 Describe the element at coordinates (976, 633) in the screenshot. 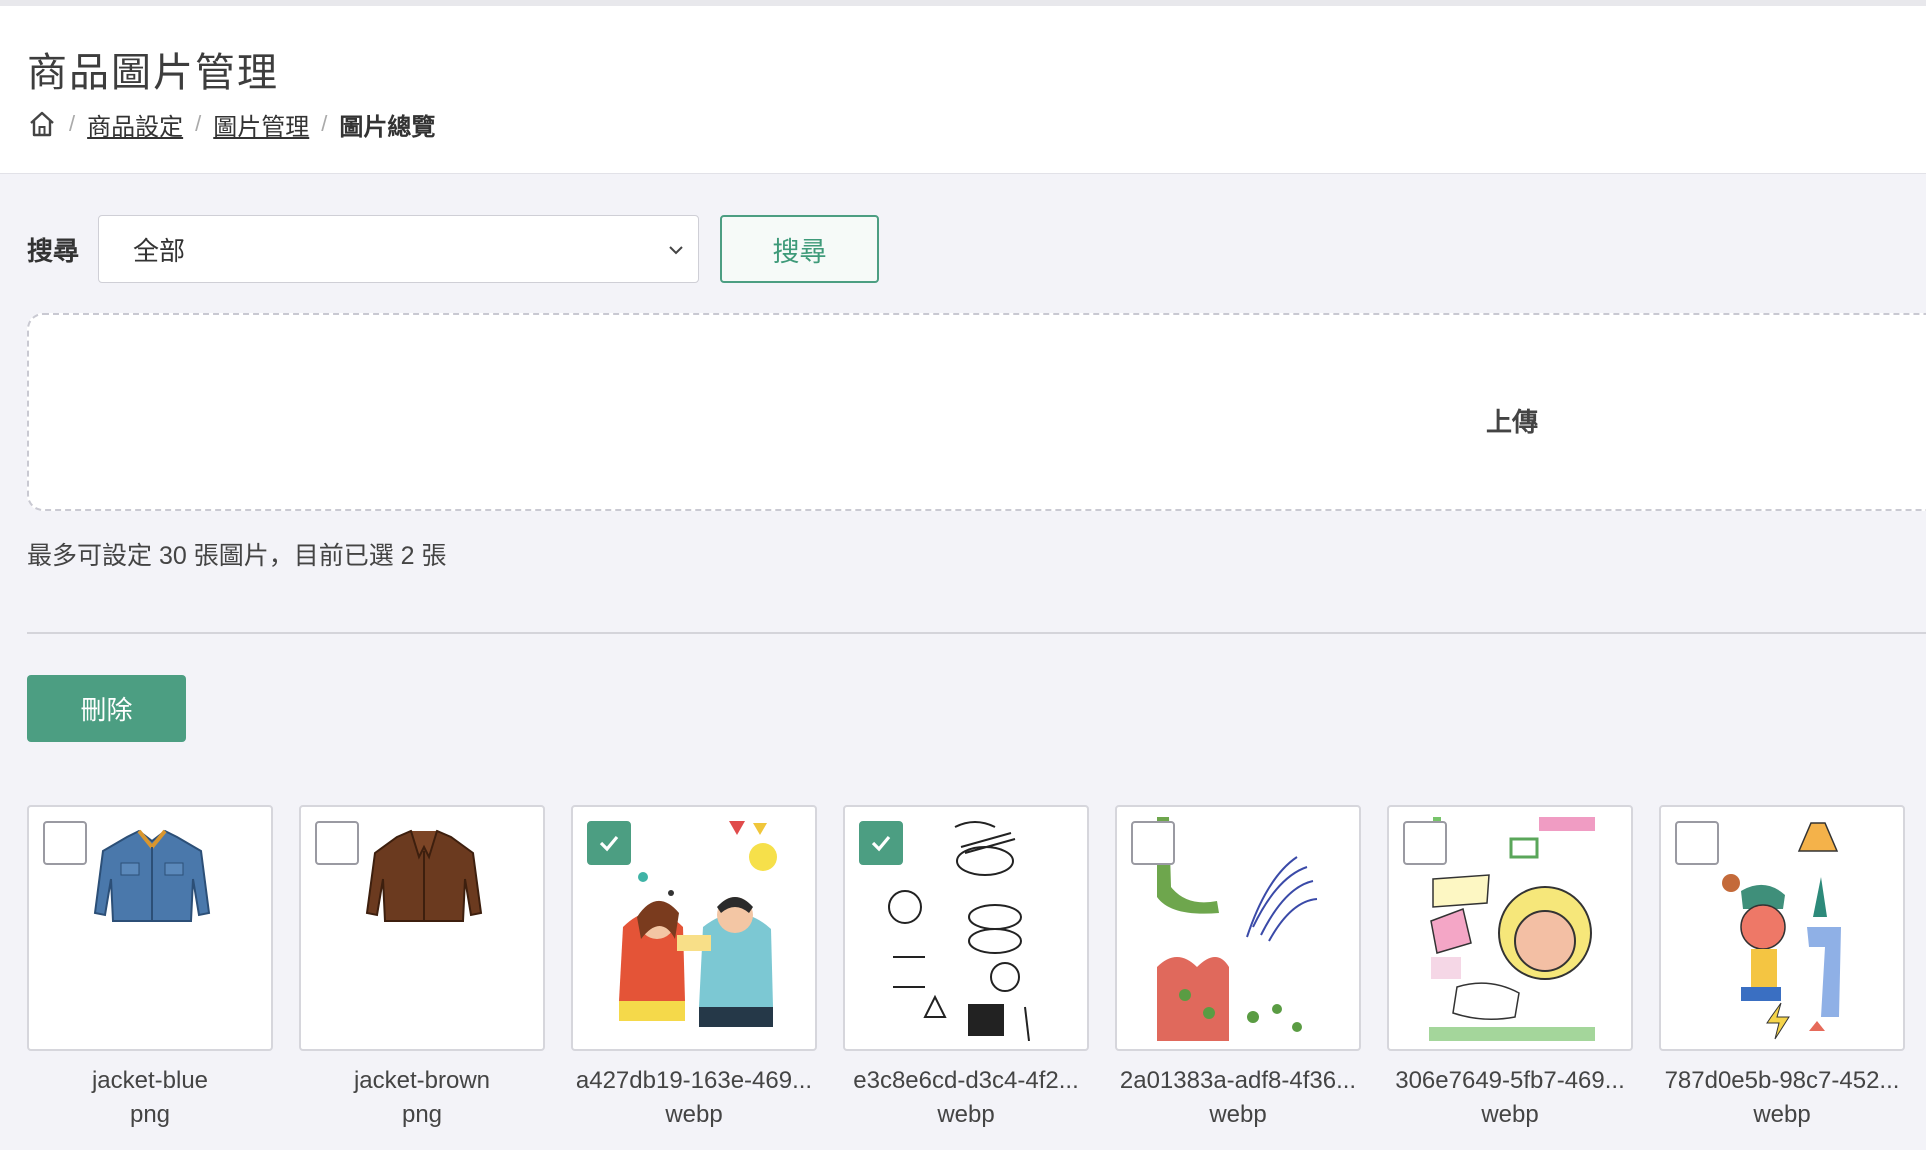

I see `divider` at that location.